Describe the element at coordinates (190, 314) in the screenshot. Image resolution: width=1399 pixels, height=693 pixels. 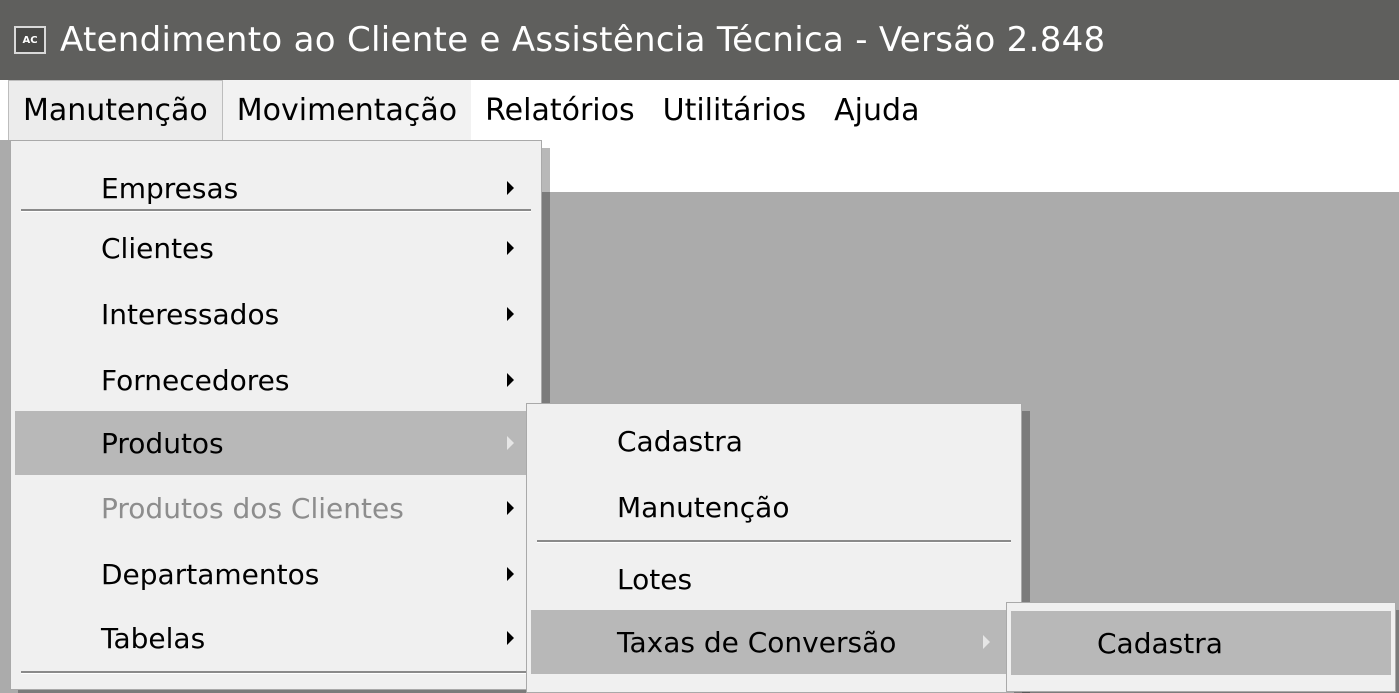
I see `menu-item-label: Interessados` at that location.